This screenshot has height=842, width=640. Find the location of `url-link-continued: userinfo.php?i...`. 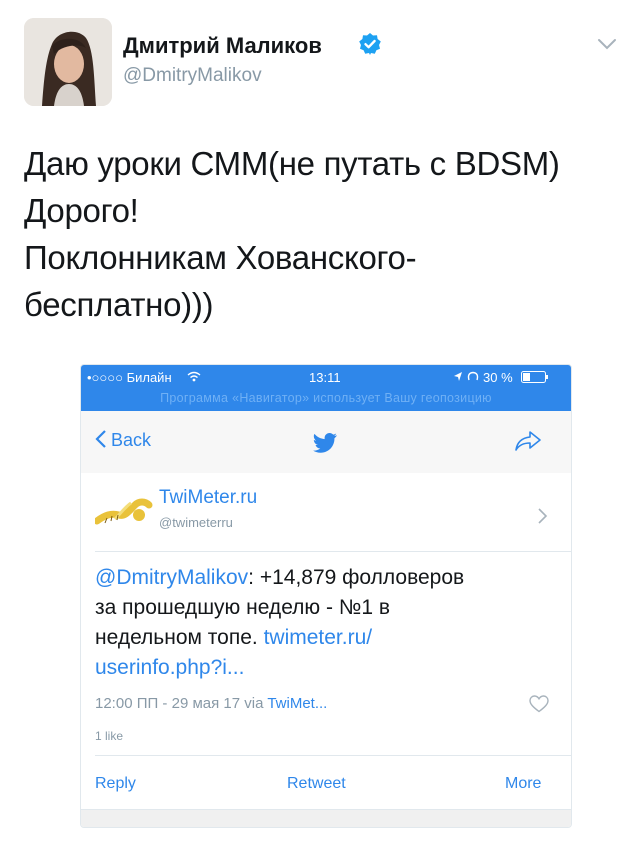

url-link-continued: userinfo.php?i... is located at coordinates (169, 667).